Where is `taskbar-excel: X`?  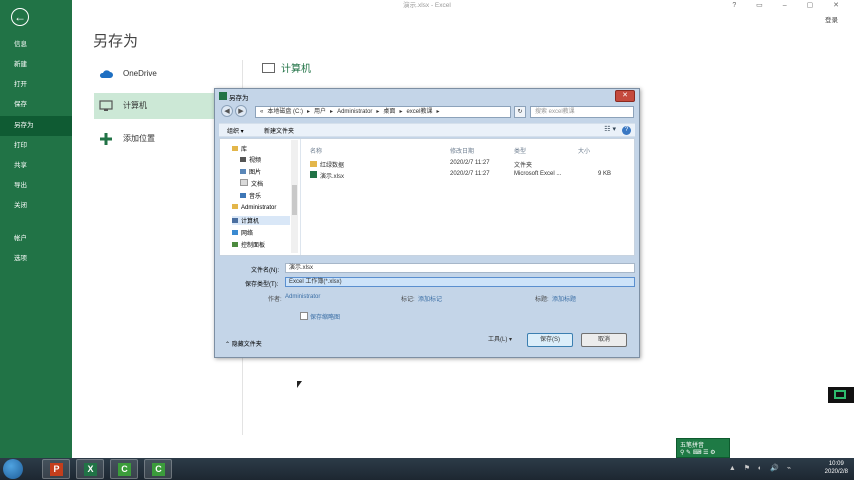 taskbar-excel: X is located at coordinates (90, 469).